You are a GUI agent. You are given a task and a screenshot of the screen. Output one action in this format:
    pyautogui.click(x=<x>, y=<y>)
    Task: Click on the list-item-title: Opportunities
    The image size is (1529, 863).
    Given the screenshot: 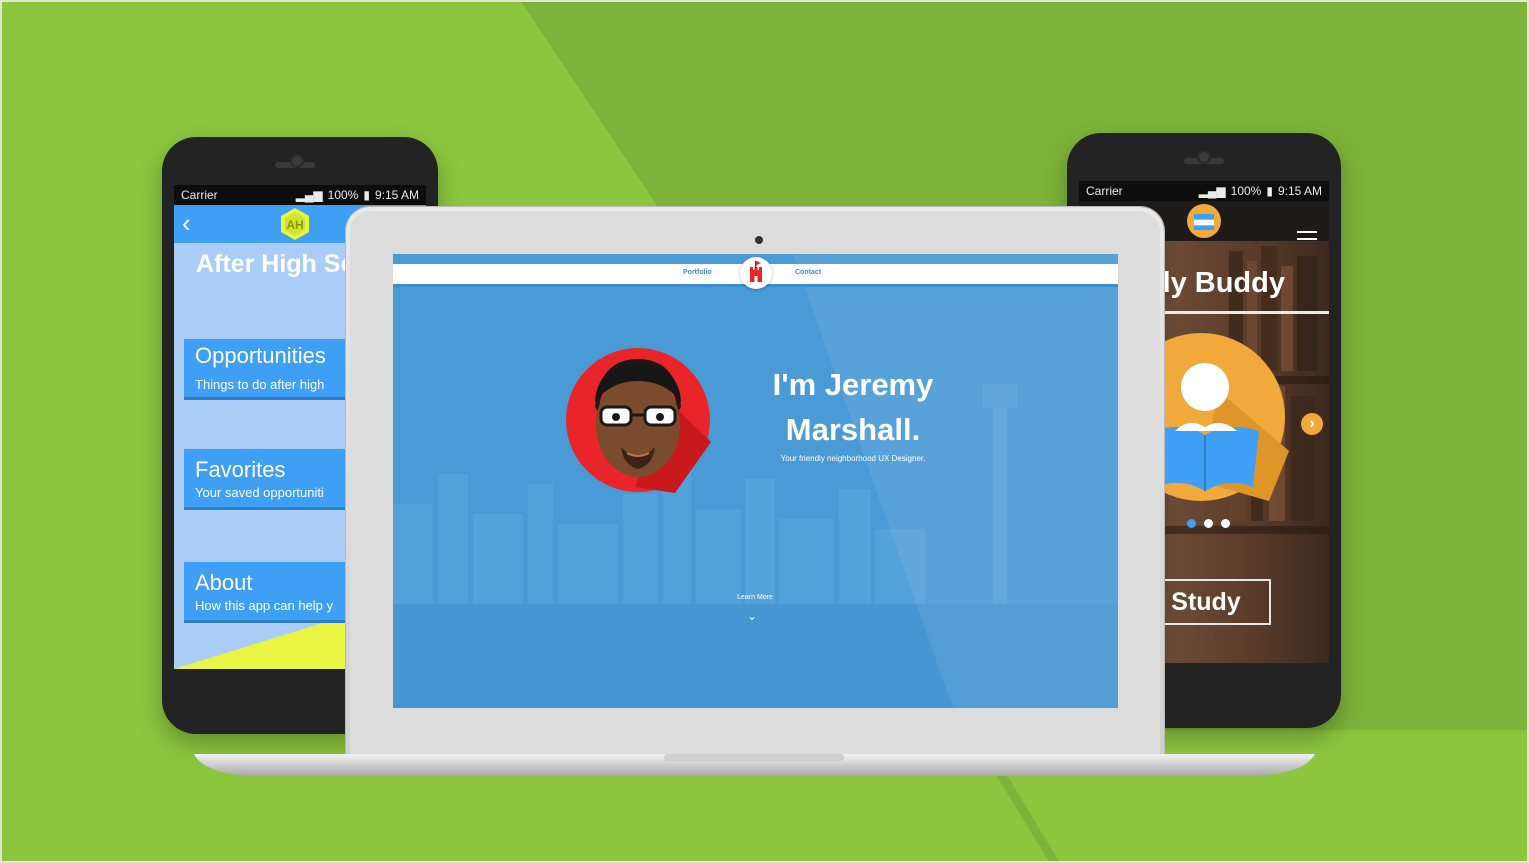 What is the action you would take?
    pyautogui.click(x=260, y=355)
    